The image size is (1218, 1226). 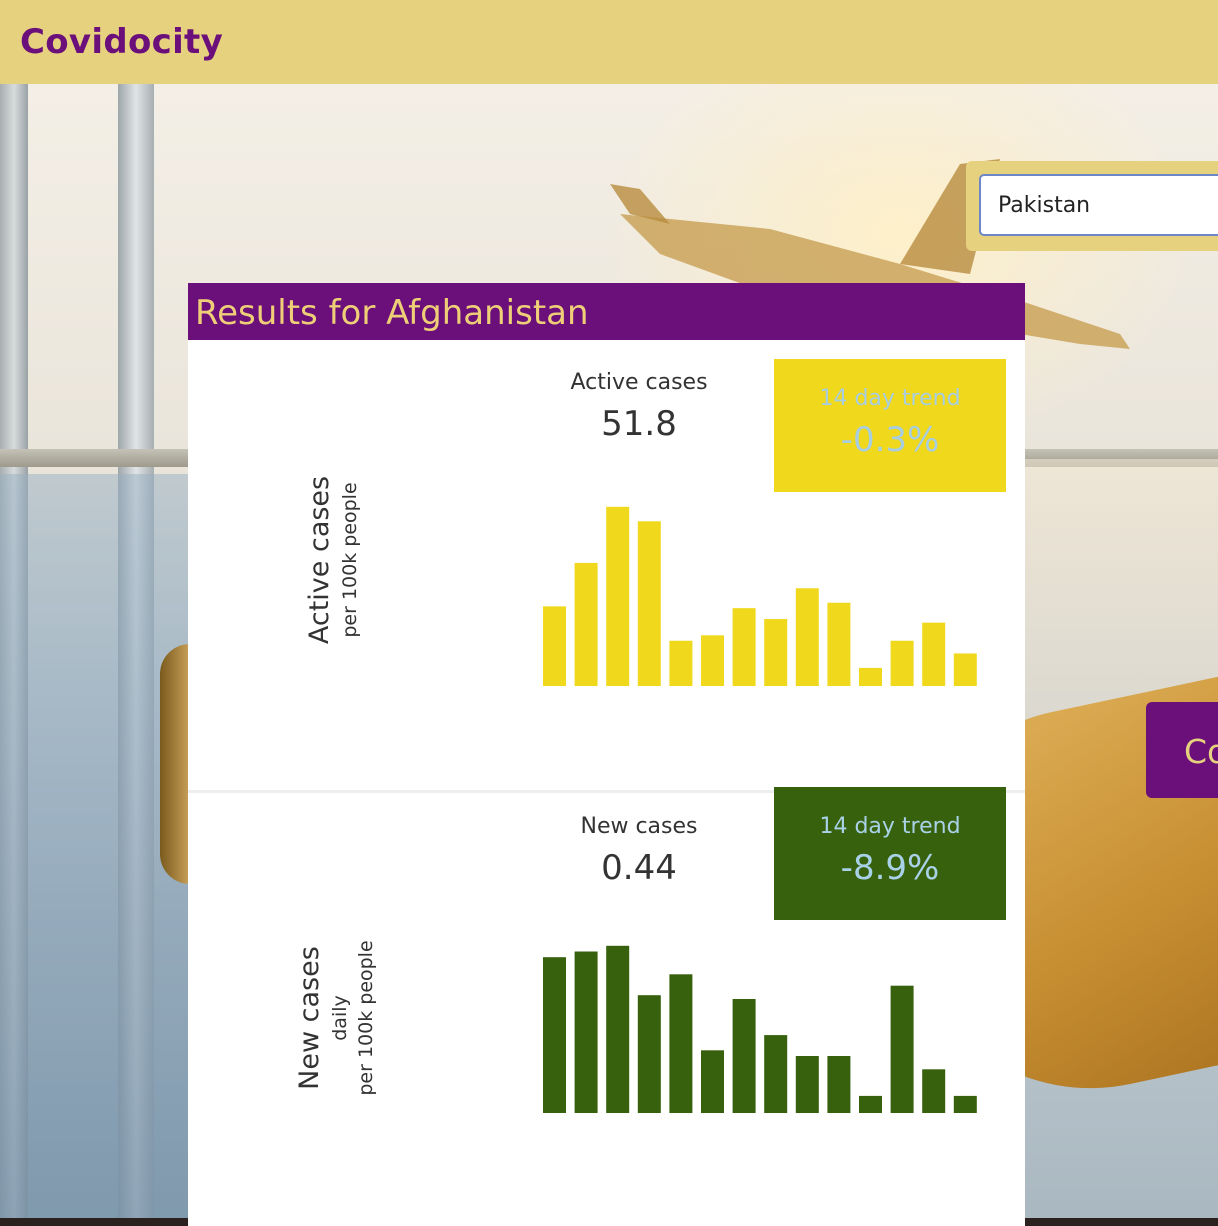 I want to click on active-trend-box: 14 day trend -0.3%, so click(x=890, y=425).